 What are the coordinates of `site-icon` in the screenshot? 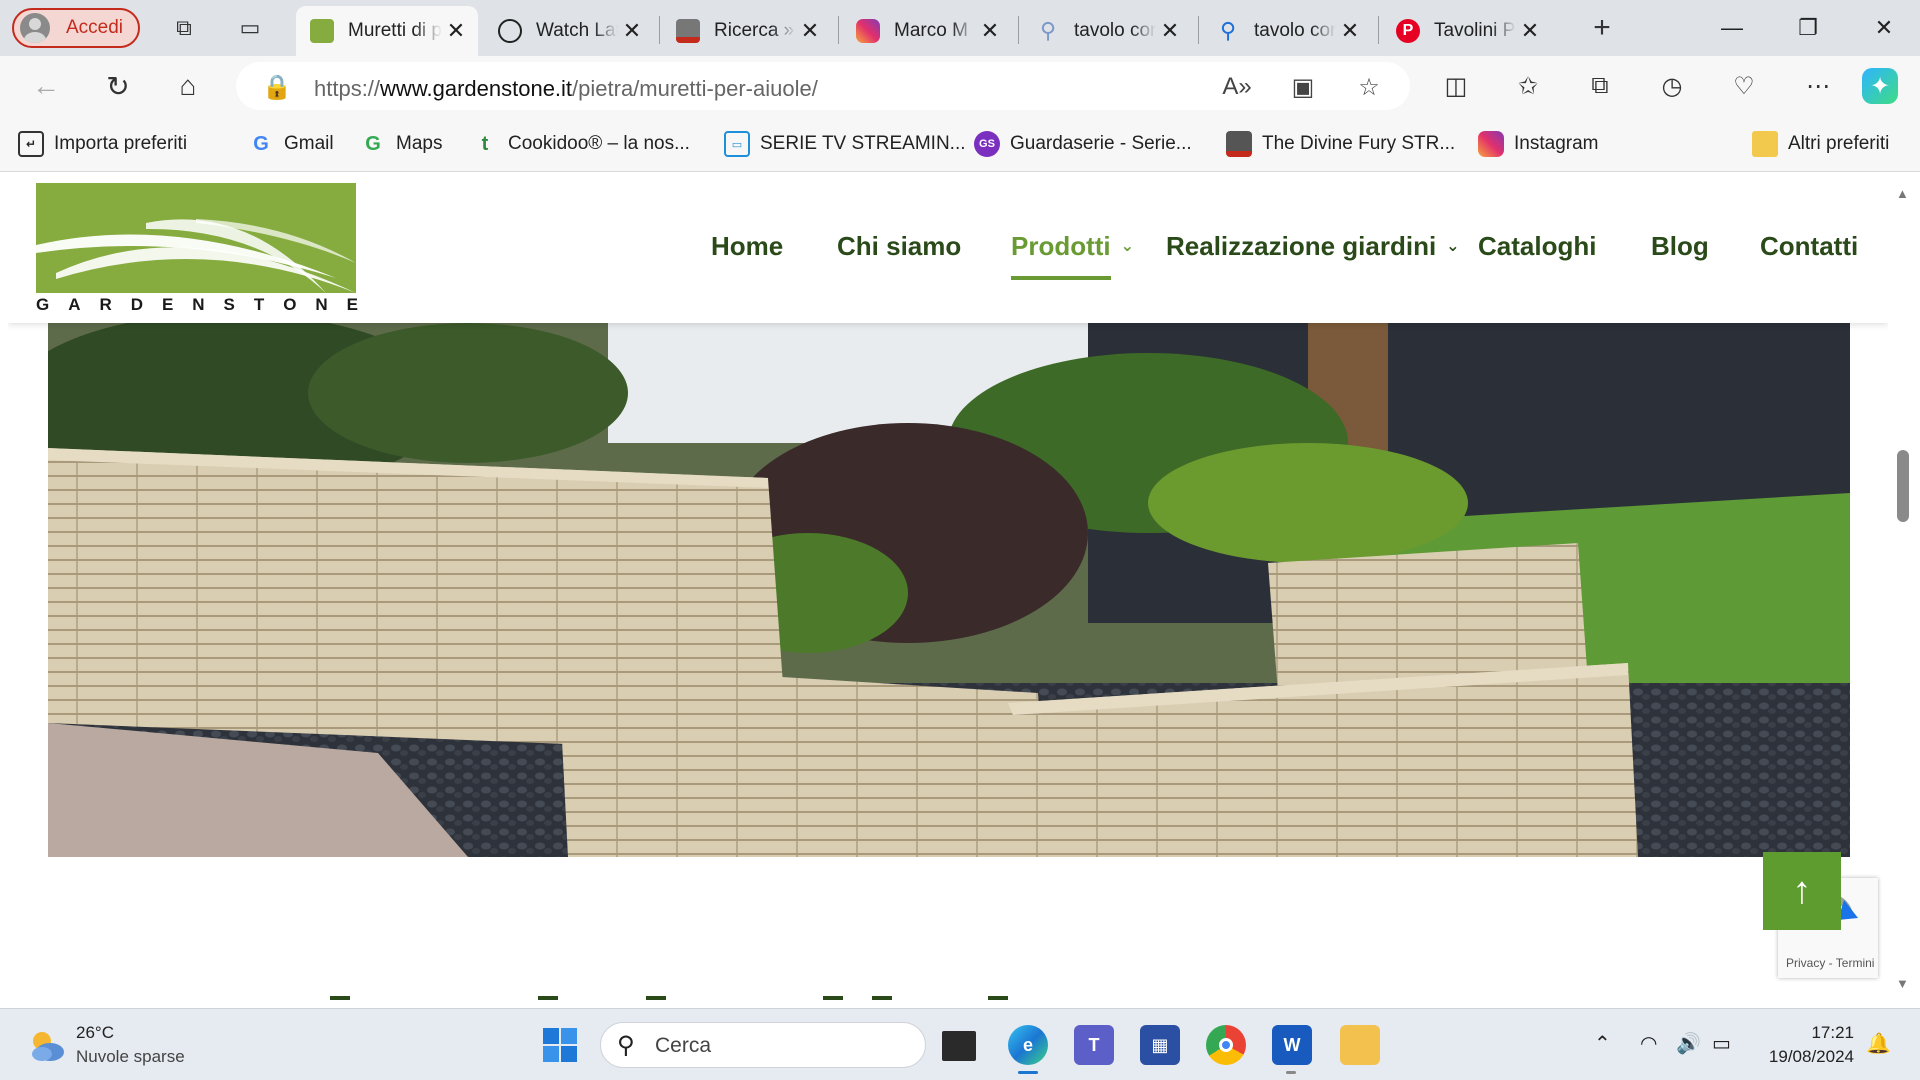 It's located at (1239, 144).